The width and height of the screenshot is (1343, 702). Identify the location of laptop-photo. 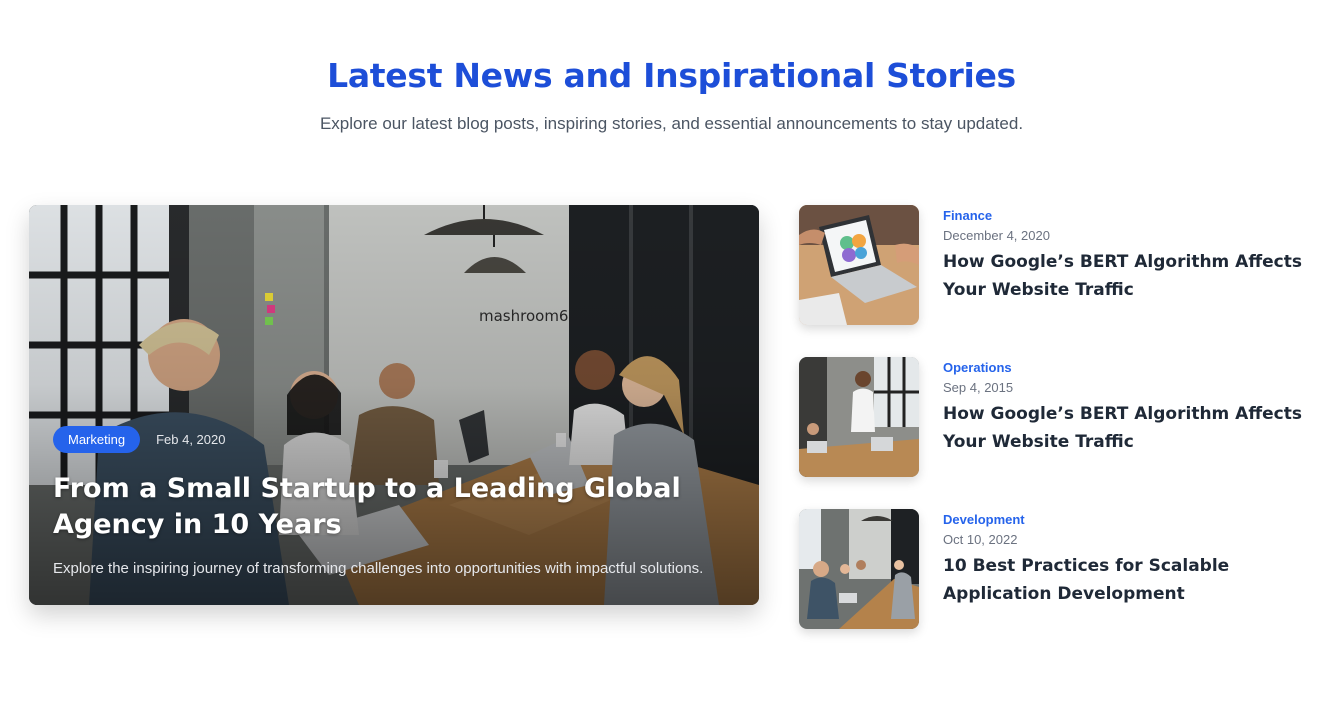
(859, 265).